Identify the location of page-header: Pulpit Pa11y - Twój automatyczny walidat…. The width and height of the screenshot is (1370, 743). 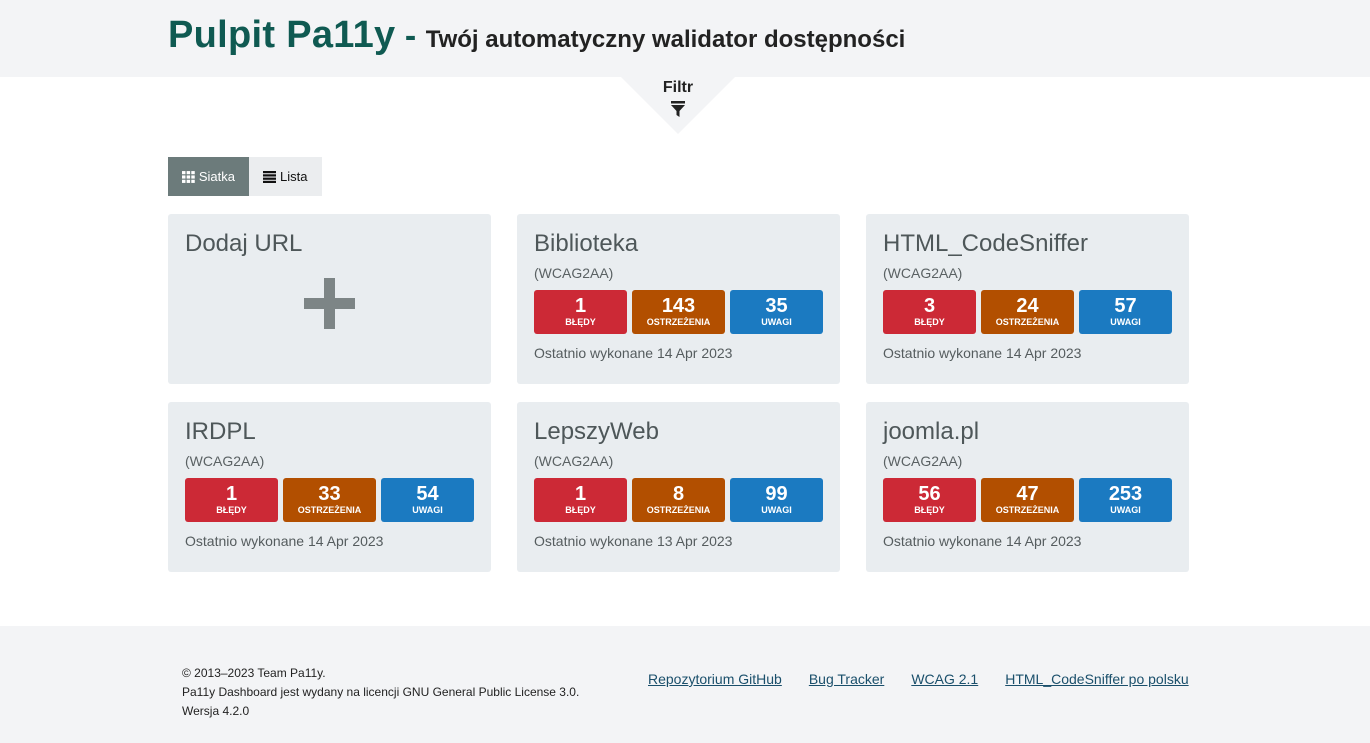
(685, 38).